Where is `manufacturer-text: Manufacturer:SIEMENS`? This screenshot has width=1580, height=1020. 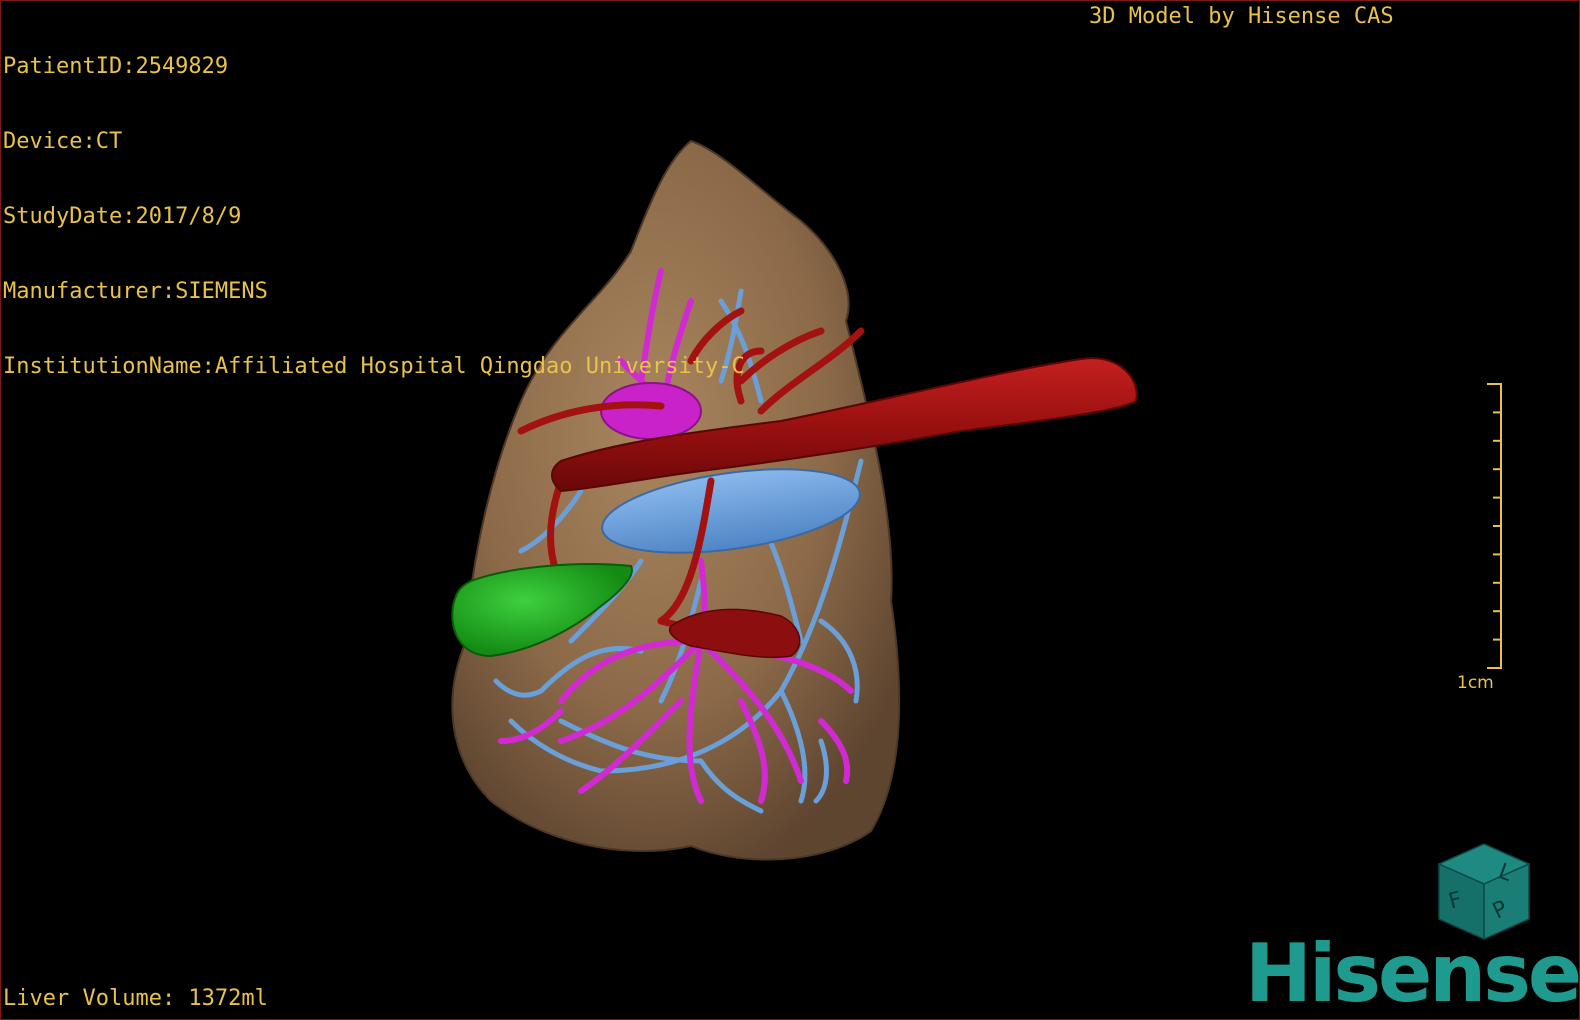
manufacturer-text: Manufacturer:SIEMENS is located at coordinates (135, 291).